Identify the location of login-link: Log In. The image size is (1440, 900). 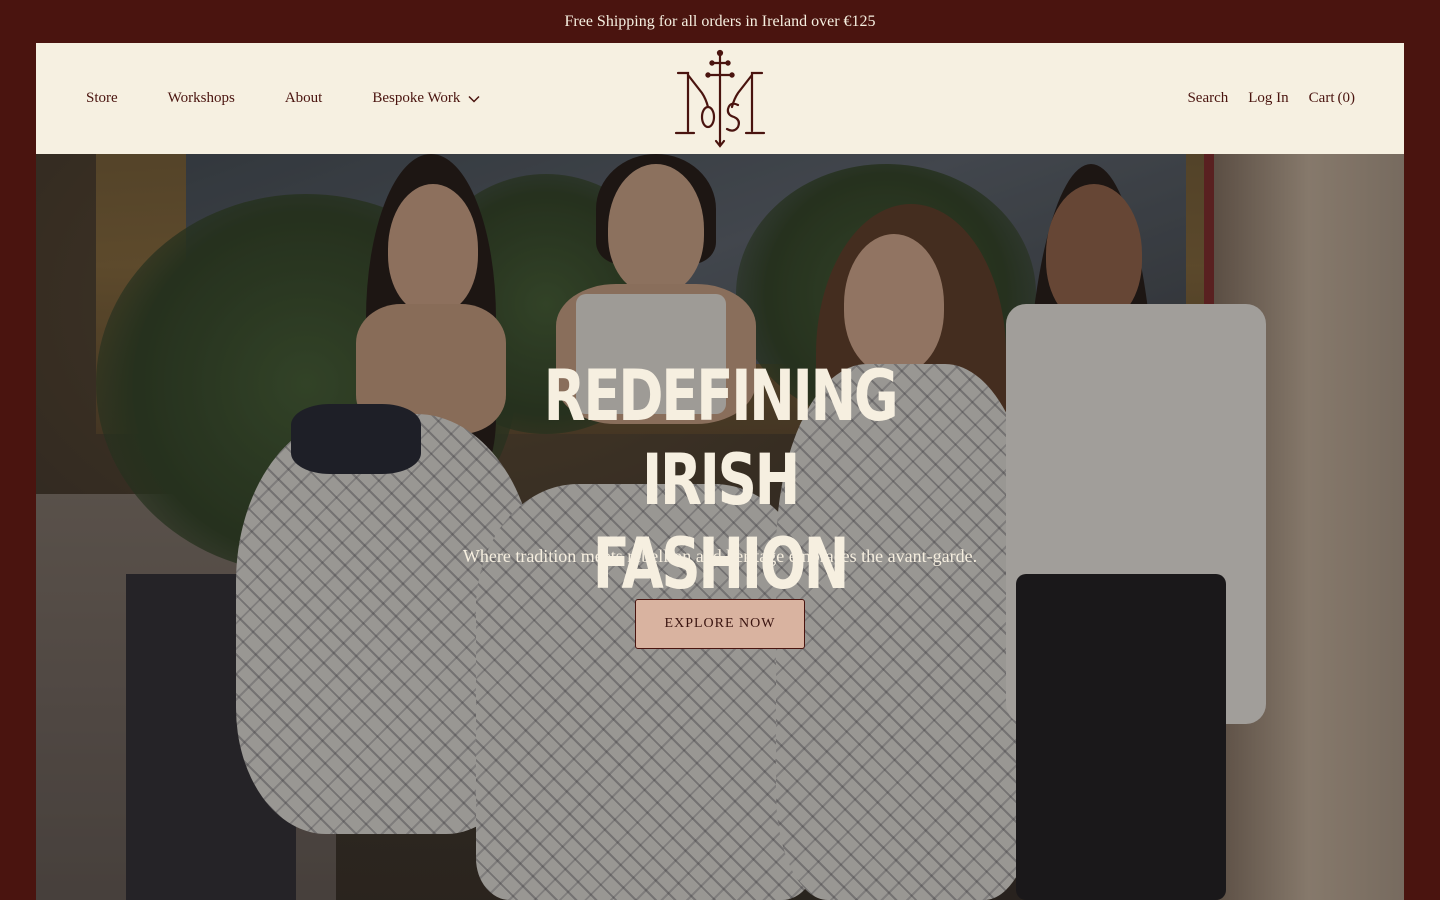
(1268, 98).